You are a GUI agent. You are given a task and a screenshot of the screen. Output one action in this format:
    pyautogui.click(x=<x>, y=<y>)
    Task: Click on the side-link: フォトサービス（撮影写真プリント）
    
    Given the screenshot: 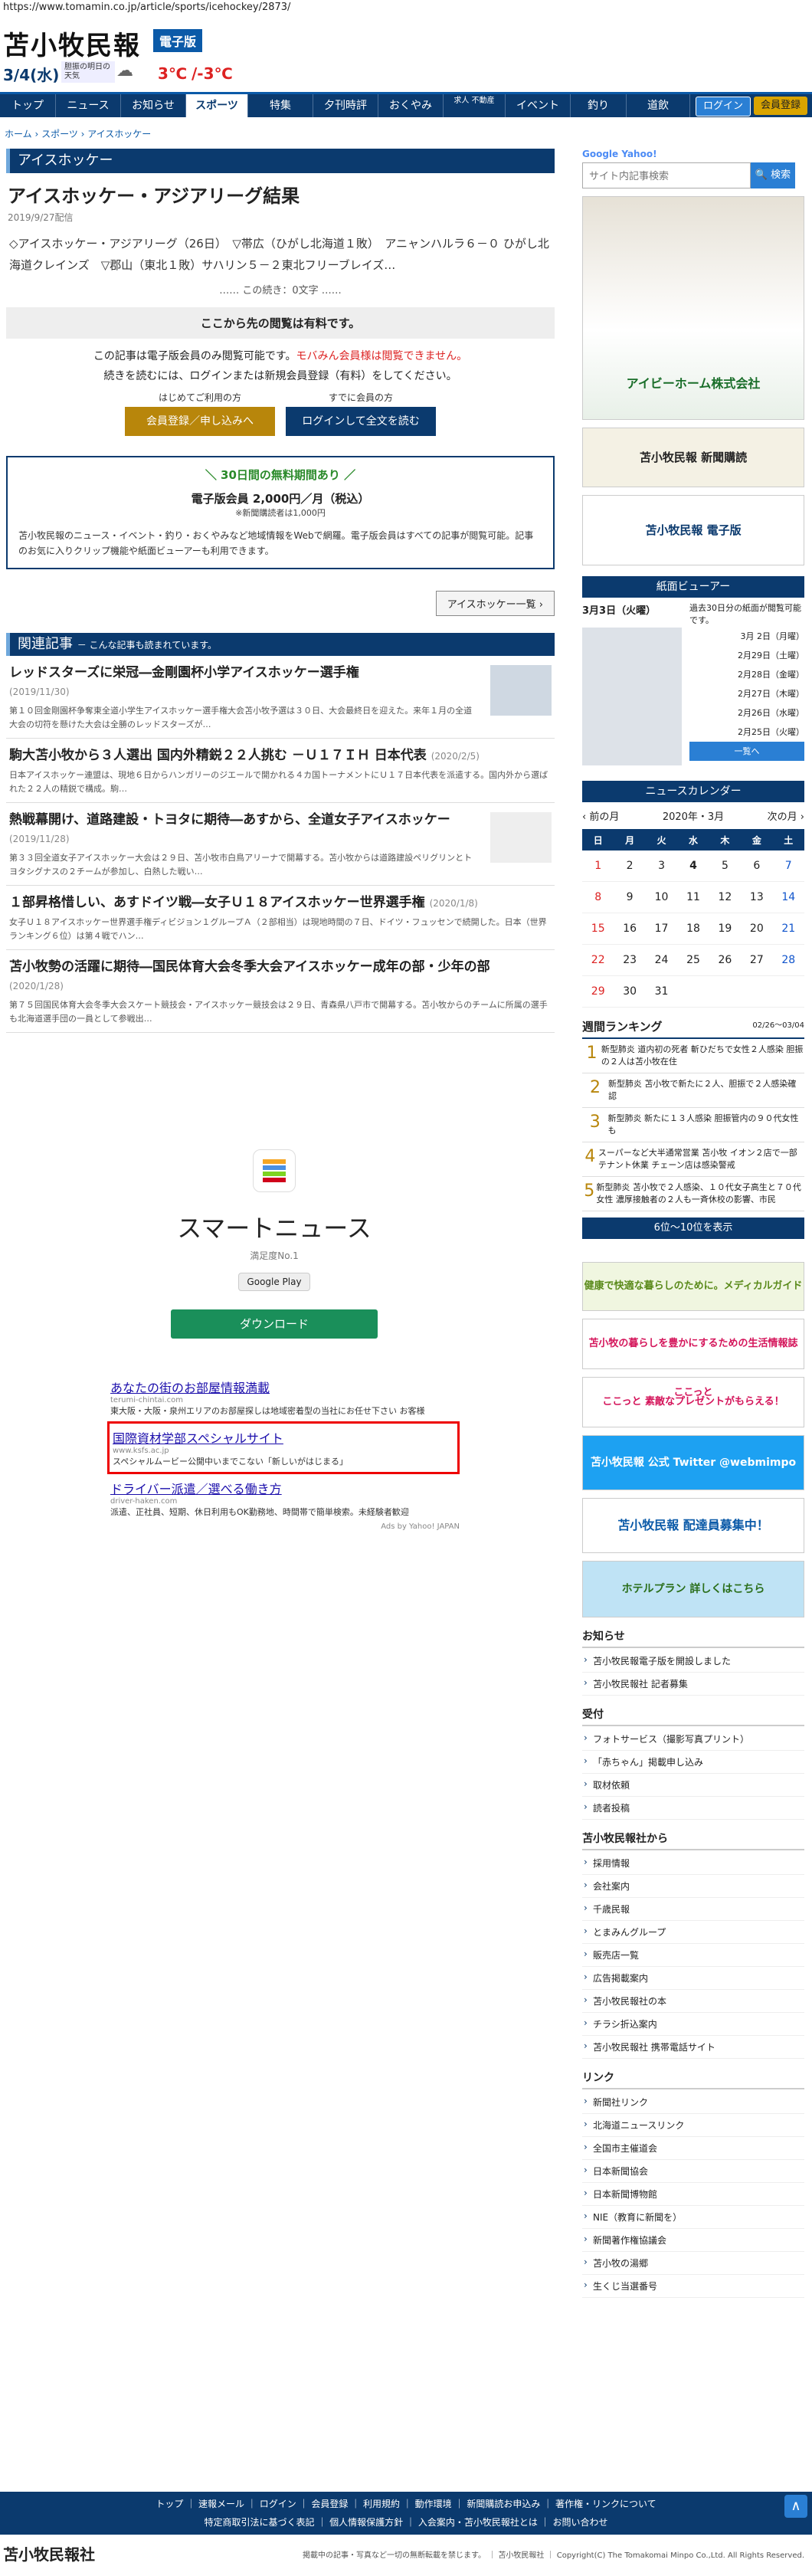 What is the action you would take?
    pyautogui.click(x=693, y=1740)
    